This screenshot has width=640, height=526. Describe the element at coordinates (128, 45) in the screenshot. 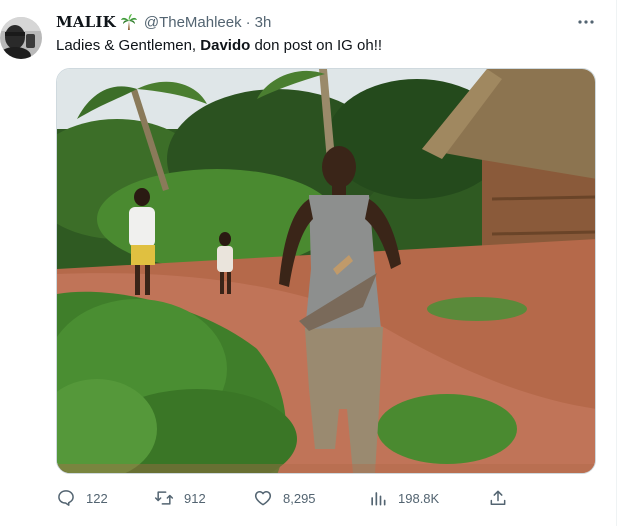

I see `tweet-text-pre: Ladies & Gentlemen,` at that location.